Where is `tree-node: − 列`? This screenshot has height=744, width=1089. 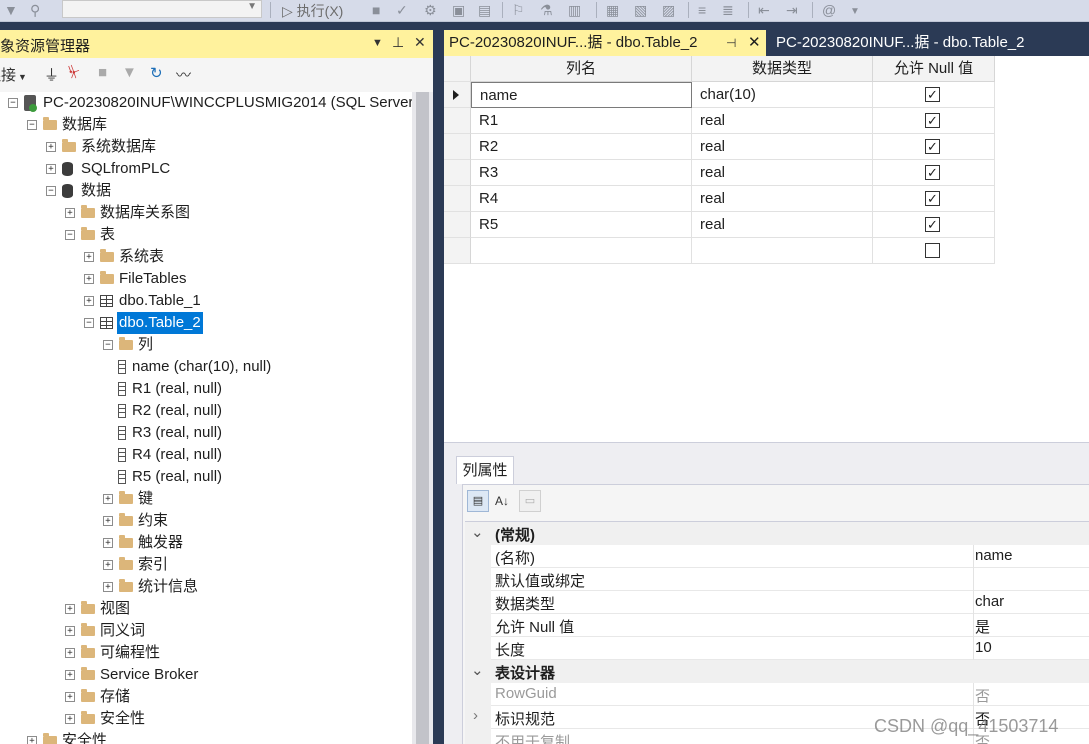 tree-node: − 列 is located at coordinates (206, 345).